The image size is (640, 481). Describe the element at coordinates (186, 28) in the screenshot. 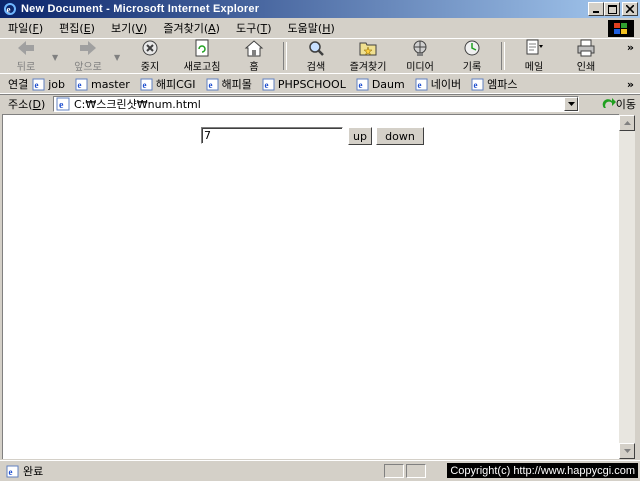

I see `menu-favorites-label: 즐겨찾기(` at that location.